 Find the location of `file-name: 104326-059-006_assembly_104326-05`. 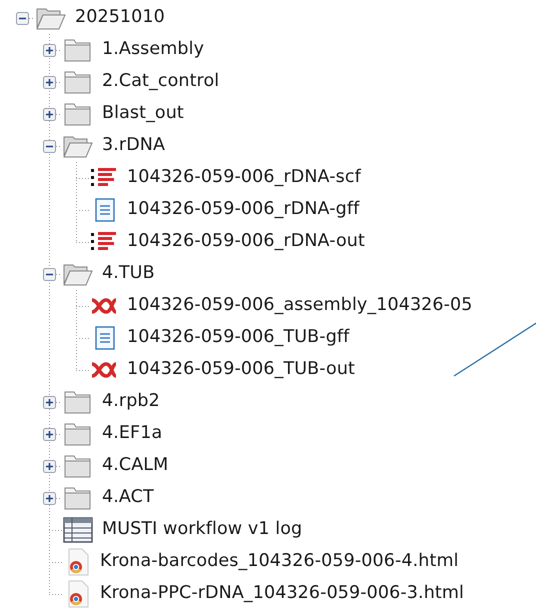

file-name: 104326-059-006_assembly_104326-05 is located at coordinates (300, 306).